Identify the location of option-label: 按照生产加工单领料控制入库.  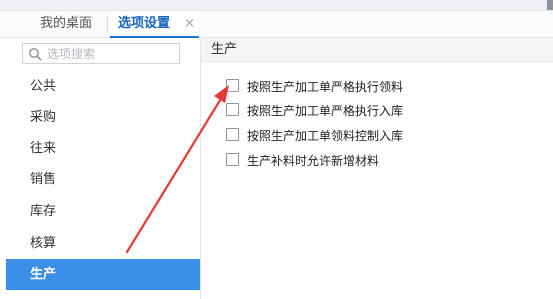
(325, 136).